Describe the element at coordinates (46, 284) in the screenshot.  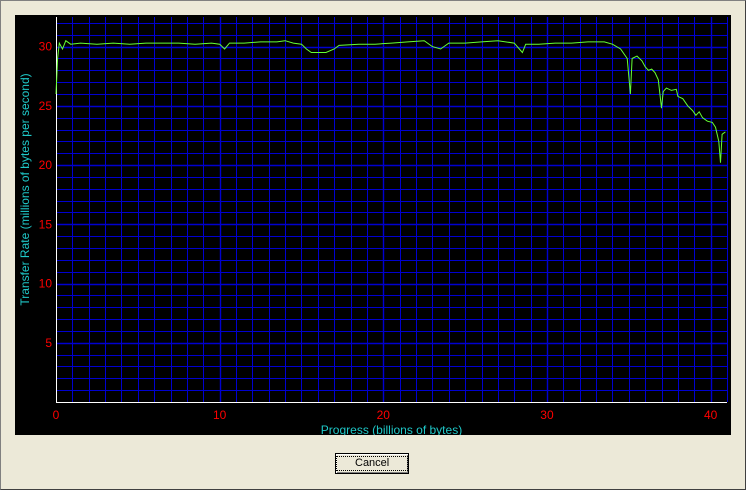
I see `y-tick-label: 10` at that location.